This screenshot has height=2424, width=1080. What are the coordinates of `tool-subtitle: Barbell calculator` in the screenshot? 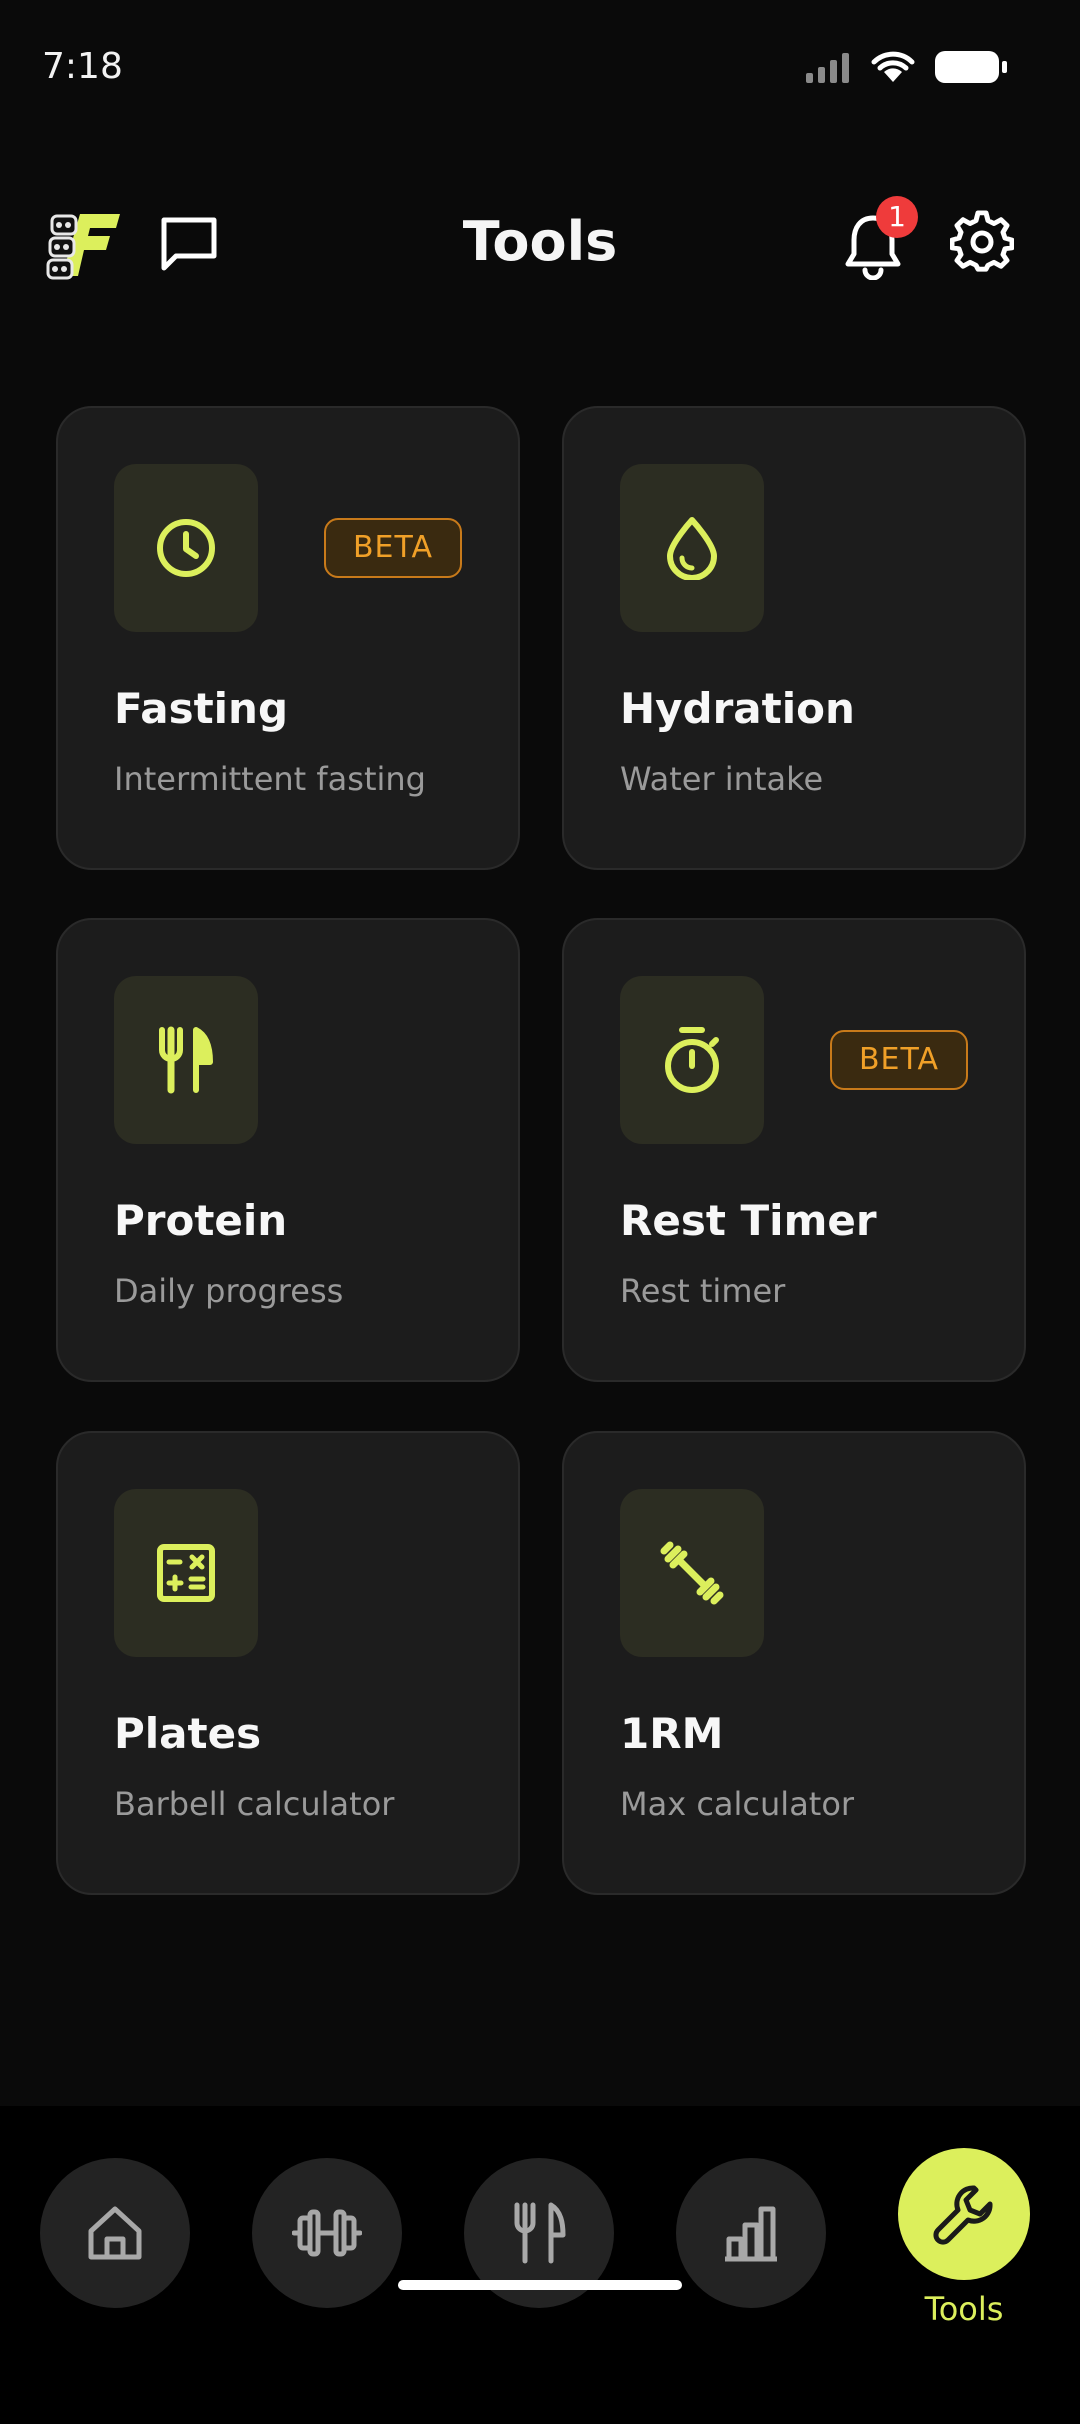 It's located at (254, 1804).